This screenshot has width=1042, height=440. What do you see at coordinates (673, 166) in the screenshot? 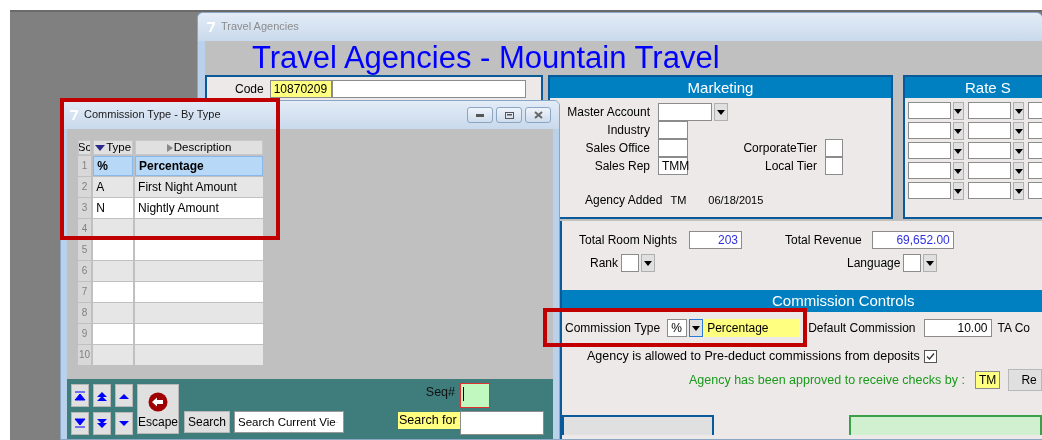
I see `input-field: TMM` at bounding box center [673, 166].